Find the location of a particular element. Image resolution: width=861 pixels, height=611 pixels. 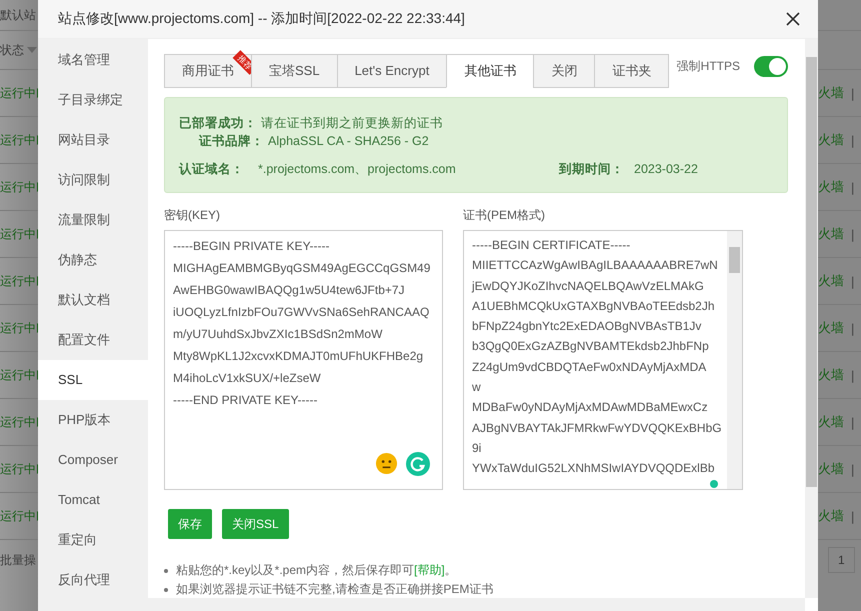

field-label: 证书(PEM格式) is located at coordinates (504, 215).